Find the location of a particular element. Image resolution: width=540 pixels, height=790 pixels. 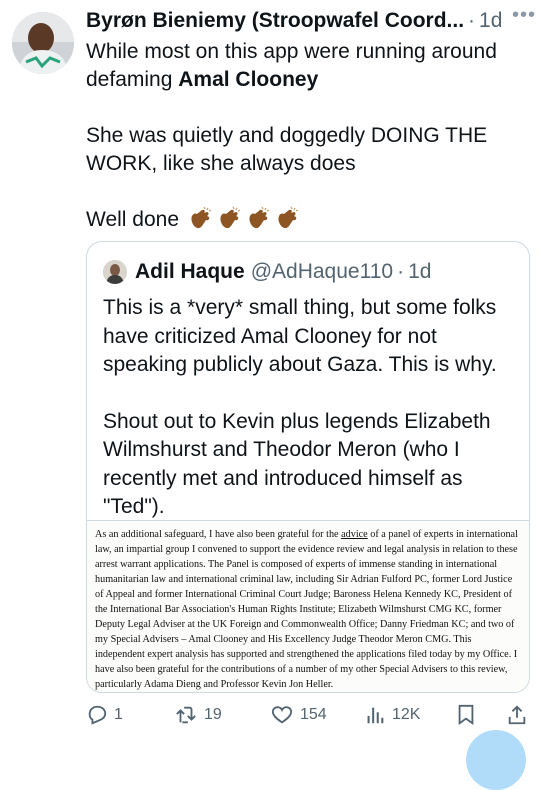

retweet-count: 19 is located at coordinates (213, 714).